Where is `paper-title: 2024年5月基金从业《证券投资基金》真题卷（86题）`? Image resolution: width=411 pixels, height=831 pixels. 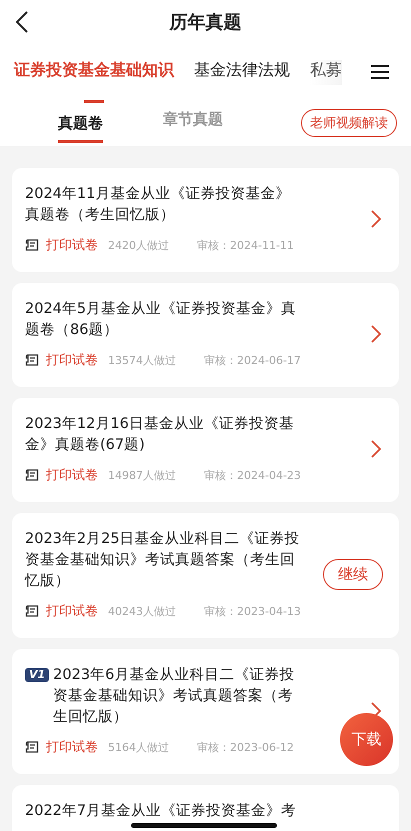 paper-title: 2024年5月基金从业《证券投资基金》真题卷（86题） is located at coordinates (161, 320).